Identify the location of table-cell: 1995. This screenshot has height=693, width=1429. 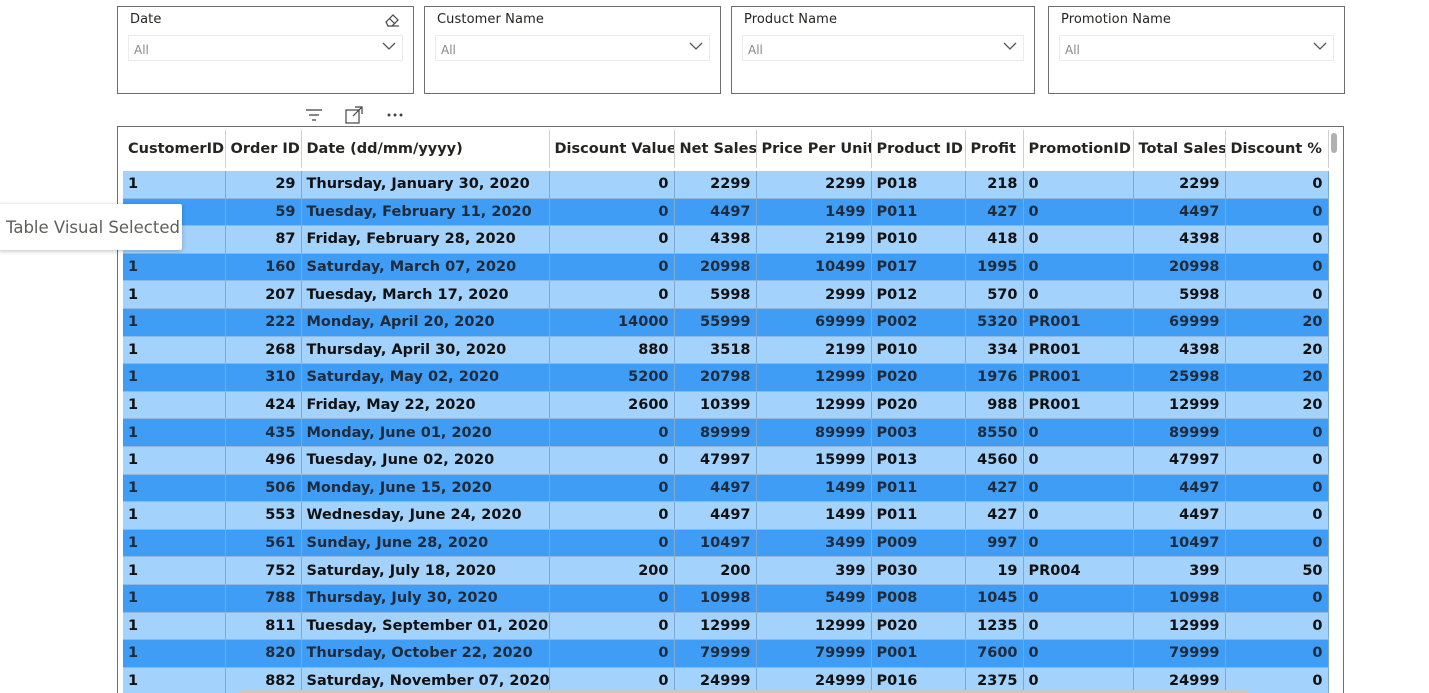
(994, 267).